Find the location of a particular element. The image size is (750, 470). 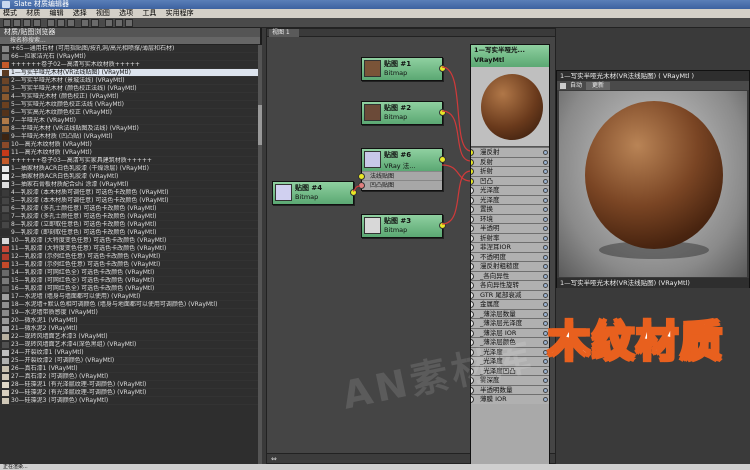

material-slot: 不透明度 is located at coordinates (510, 256).